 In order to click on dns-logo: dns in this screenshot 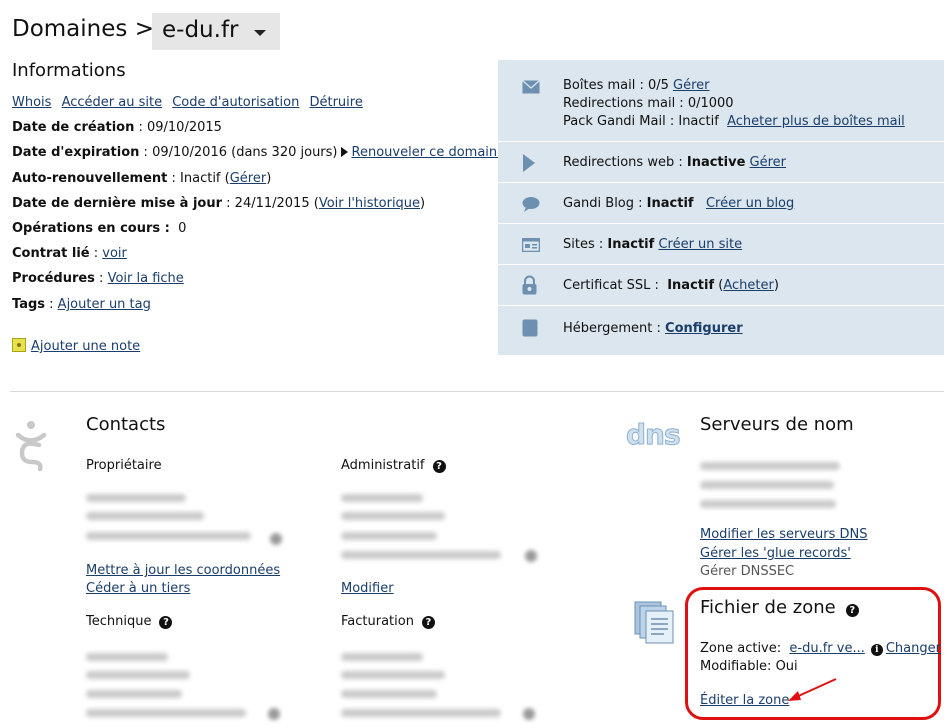, I will do `click(654, 435)`.